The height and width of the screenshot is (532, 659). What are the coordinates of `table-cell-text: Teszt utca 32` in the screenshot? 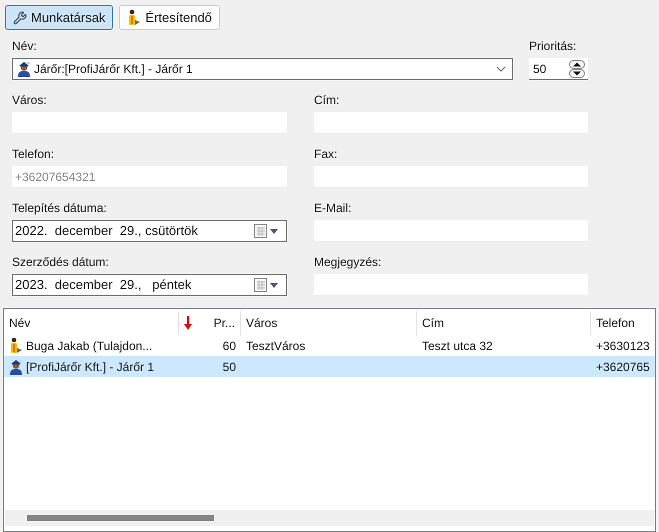 It's located at (457, 346).